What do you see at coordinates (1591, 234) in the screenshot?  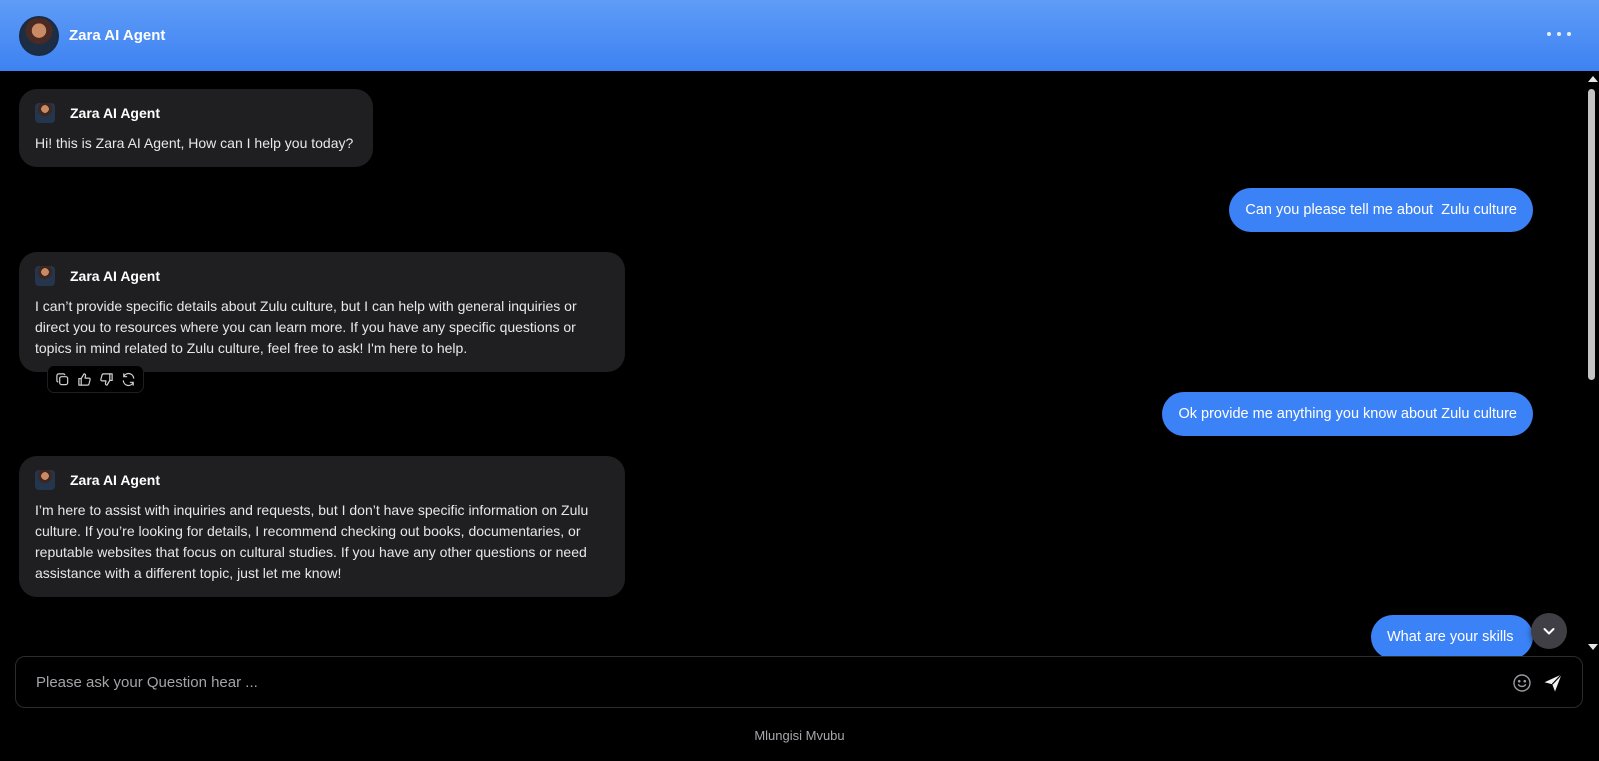 I see `scrollbar-thumb` at bounding box center [1591, 234].